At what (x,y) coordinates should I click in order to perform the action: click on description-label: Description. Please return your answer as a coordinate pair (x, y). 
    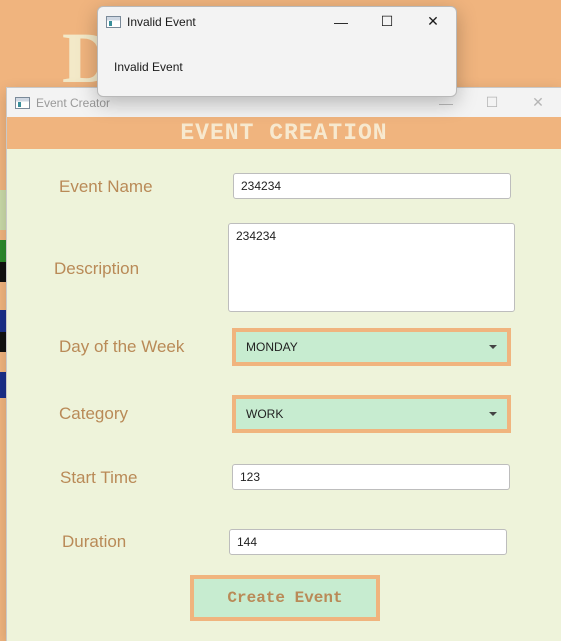
    Looking at the image, I should click on (97, 268).